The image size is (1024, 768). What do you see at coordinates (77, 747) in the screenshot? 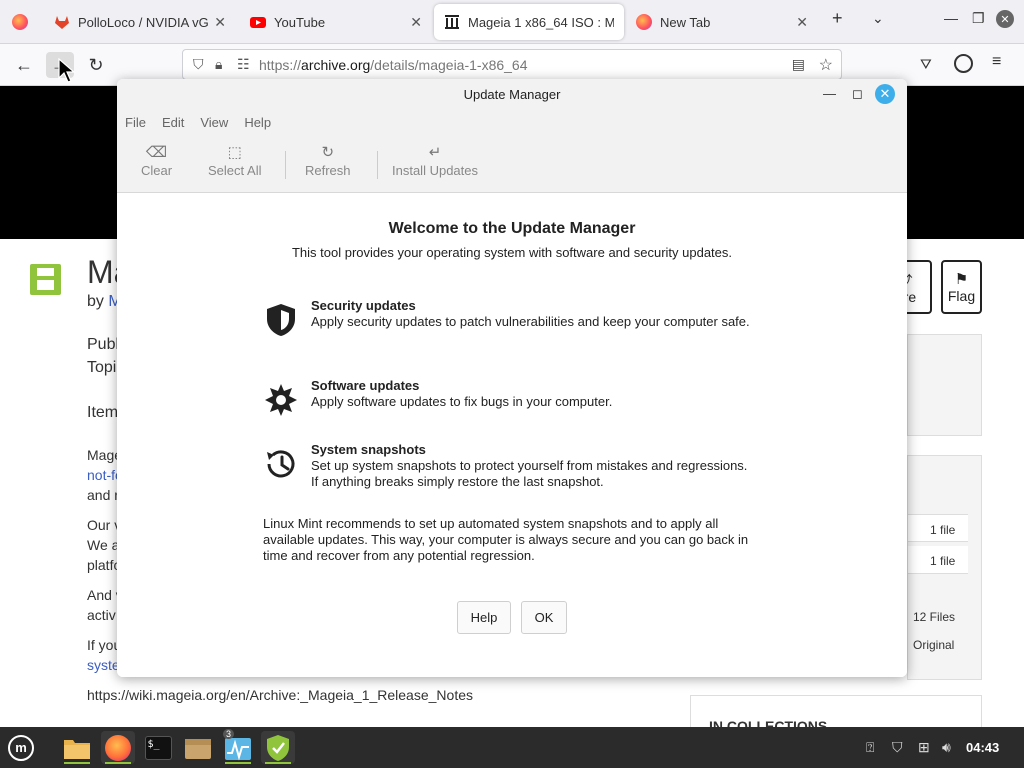
I see `files-folder-icon` at bounding box center [77, 747].